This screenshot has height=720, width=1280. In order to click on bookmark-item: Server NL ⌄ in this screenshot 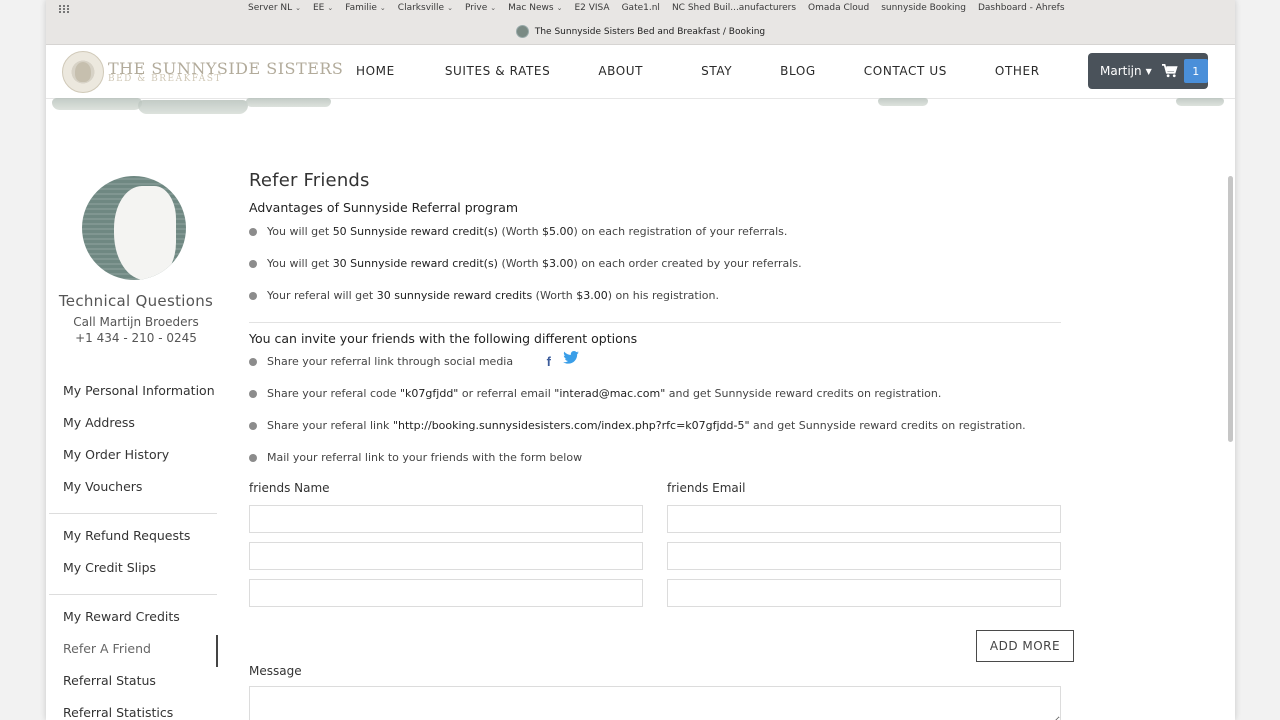, I will do `click(274, 8)`.